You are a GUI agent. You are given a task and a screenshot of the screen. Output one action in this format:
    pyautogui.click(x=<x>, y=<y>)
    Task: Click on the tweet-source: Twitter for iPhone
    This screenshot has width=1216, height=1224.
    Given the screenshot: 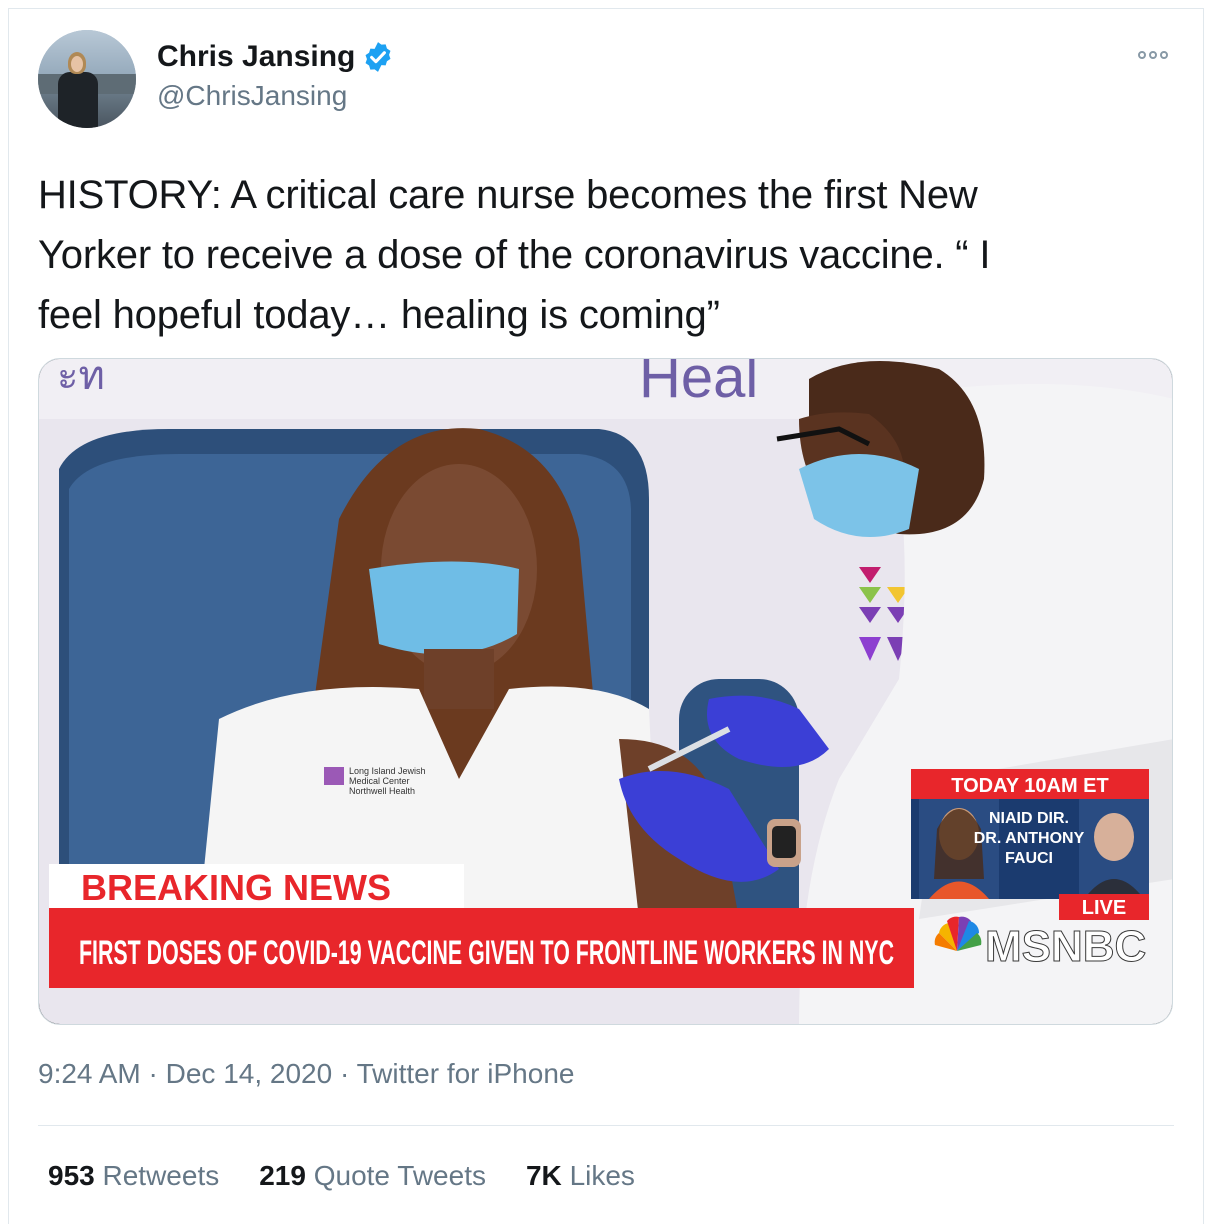 What is the action you would take?
    pyautogui.click(x=466, y=1073)
    